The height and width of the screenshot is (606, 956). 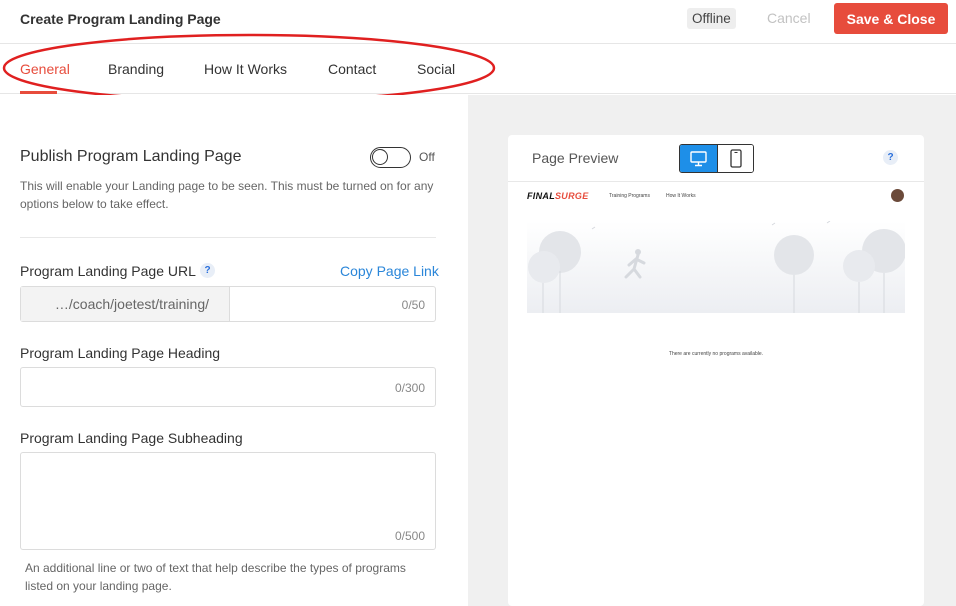 I want to click on subheading-counter: 0/500, so click(x=409, y=536).